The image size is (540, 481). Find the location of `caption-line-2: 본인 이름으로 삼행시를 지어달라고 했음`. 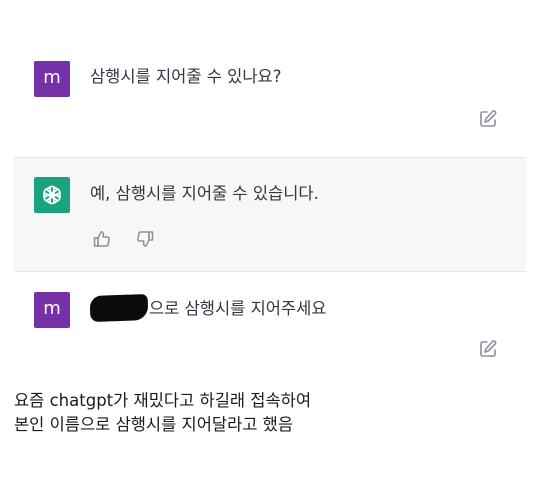

caption-line-2: 본인 이름으로 삼행시를 지어달라고 했음 is located at coordinates (154, 424).